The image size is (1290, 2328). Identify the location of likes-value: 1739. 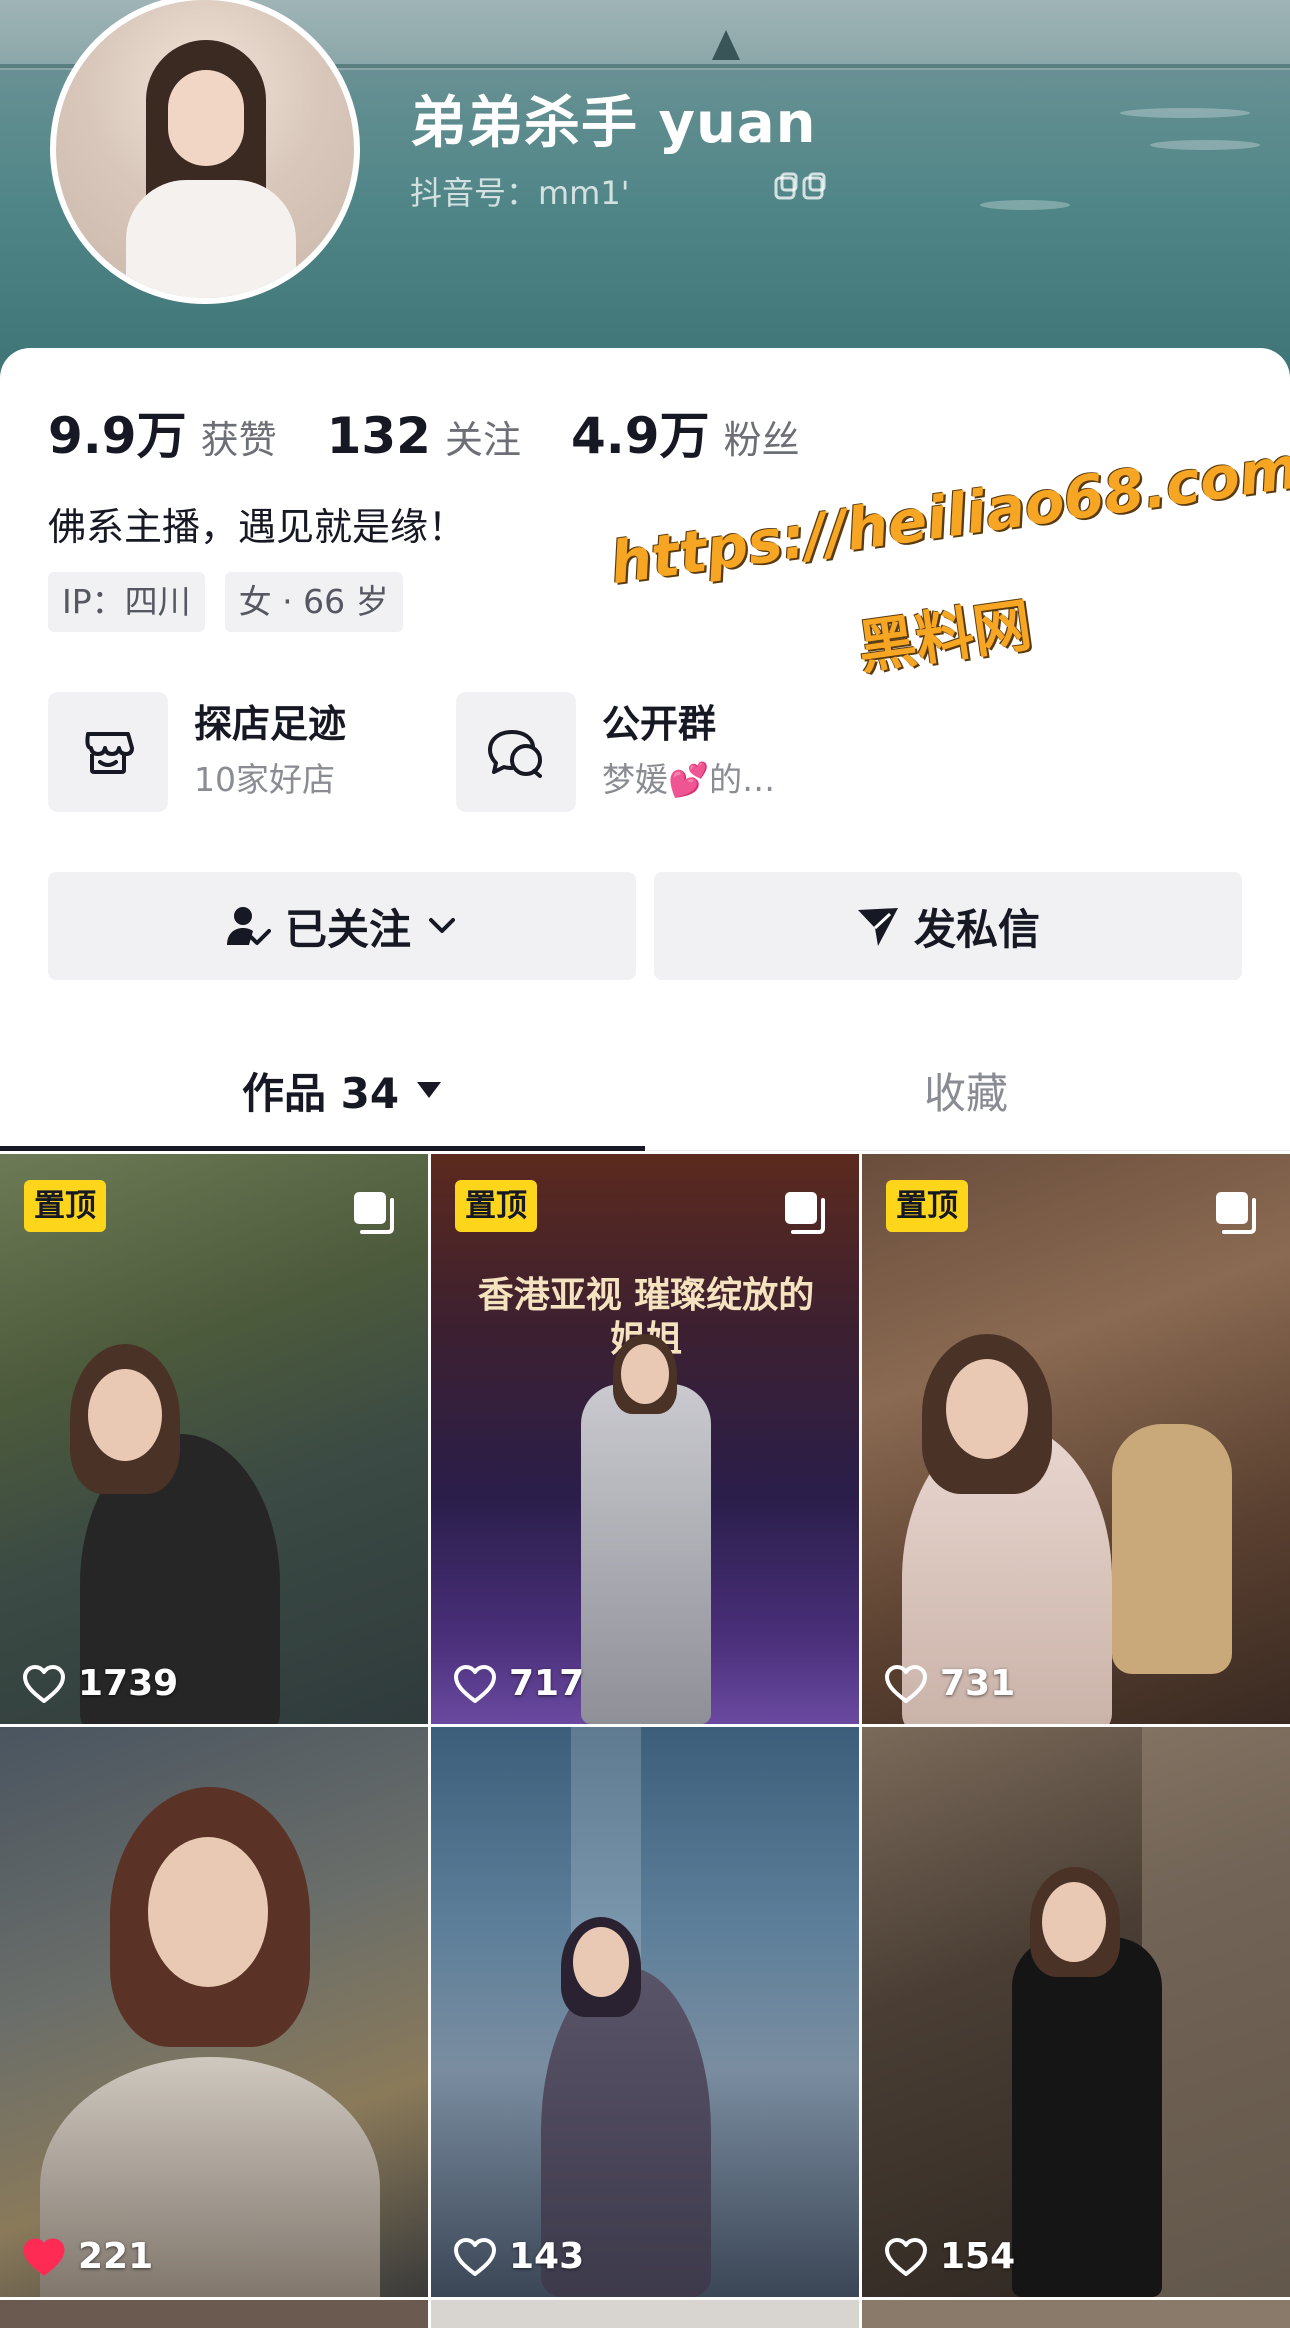
(128, 1683).